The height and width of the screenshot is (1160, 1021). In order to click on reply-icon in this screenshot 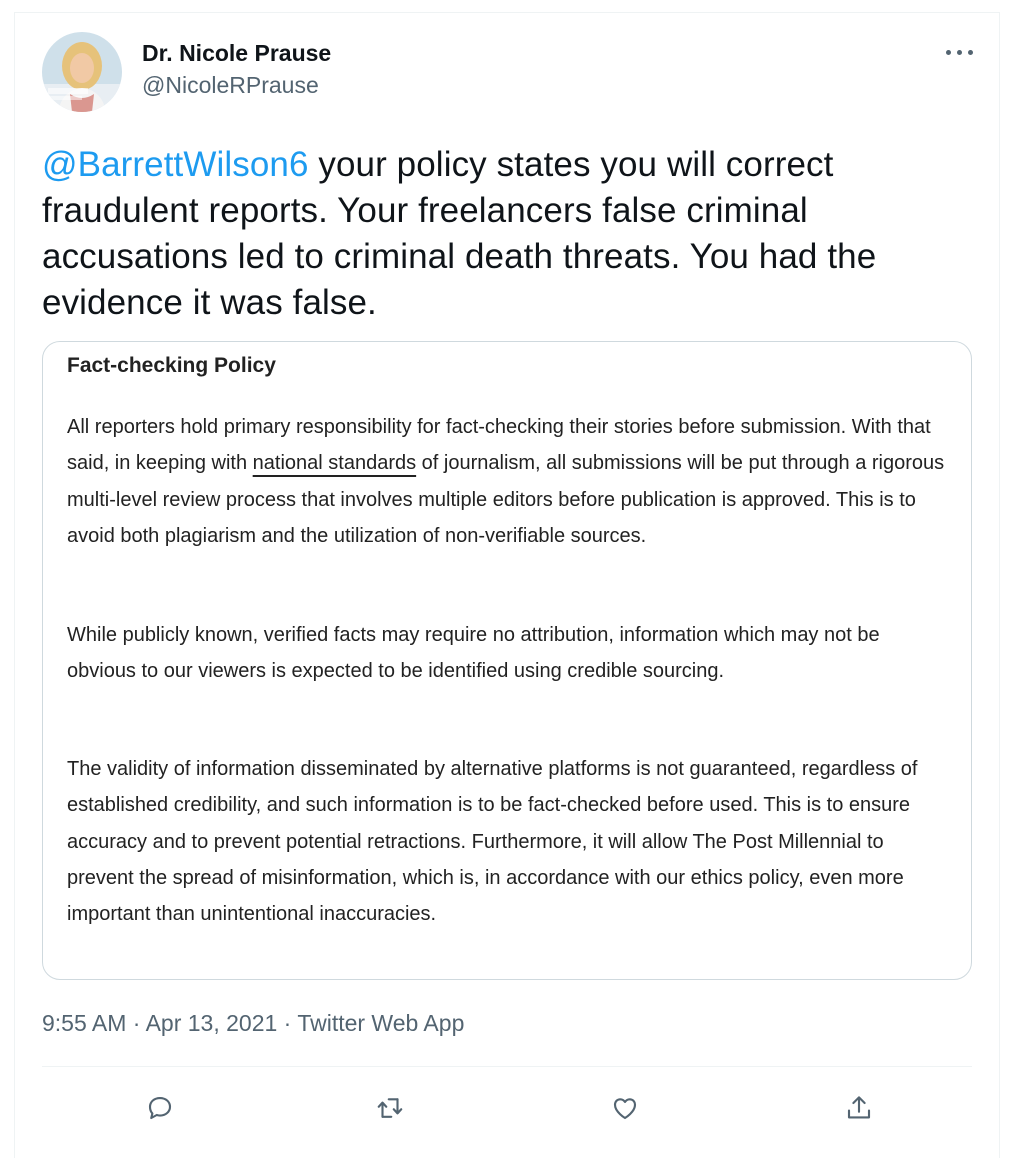, I will do `click(160, 1108)`.